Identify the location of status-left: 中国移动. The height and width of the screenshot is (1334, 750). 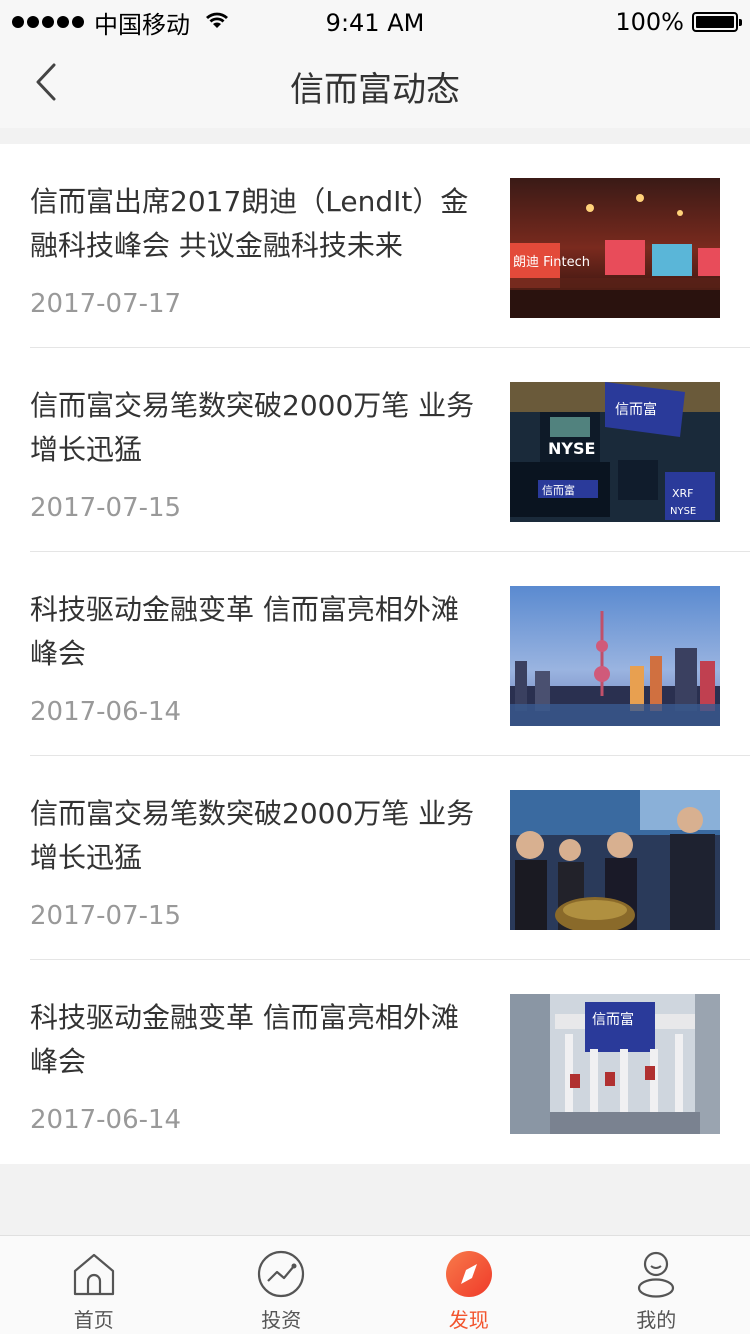
(121, 22).